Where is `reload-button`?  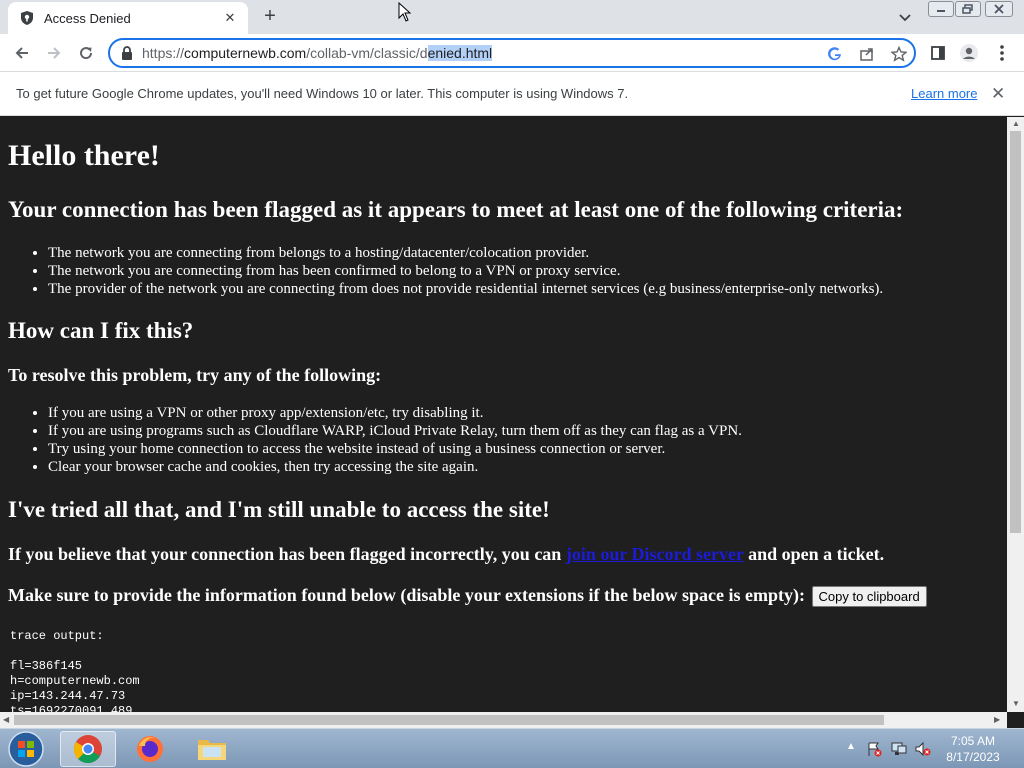
reload-button is located at coordinates (86, 53).